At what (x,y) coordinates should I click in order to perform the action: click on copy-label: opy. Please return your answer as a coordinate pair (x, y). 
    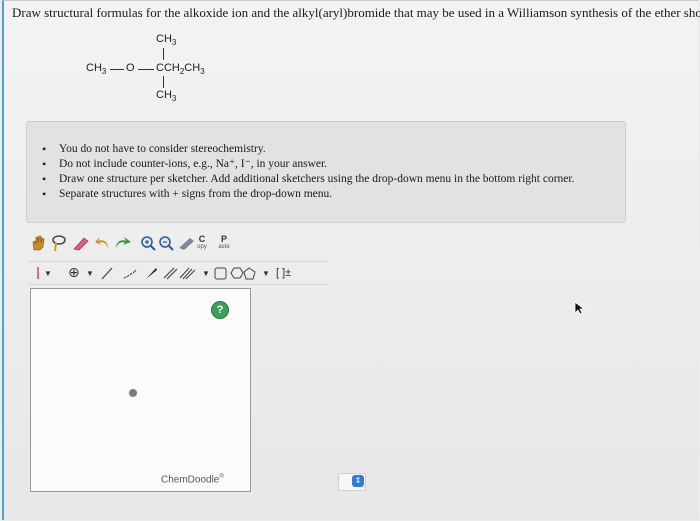
    Looking at the image, I should click on (202, 247).